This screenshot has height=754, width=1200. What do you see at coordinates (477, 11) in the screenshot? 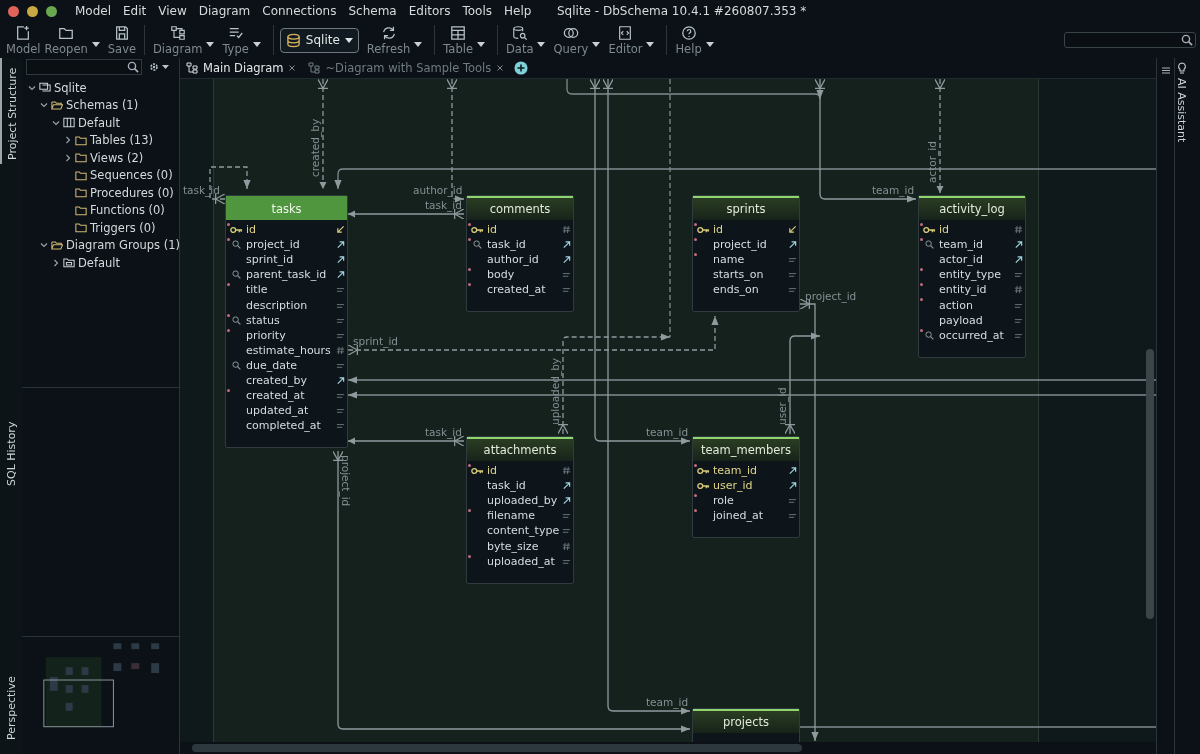
I see `menu-item: Tools` at bounding box center [477, 11].